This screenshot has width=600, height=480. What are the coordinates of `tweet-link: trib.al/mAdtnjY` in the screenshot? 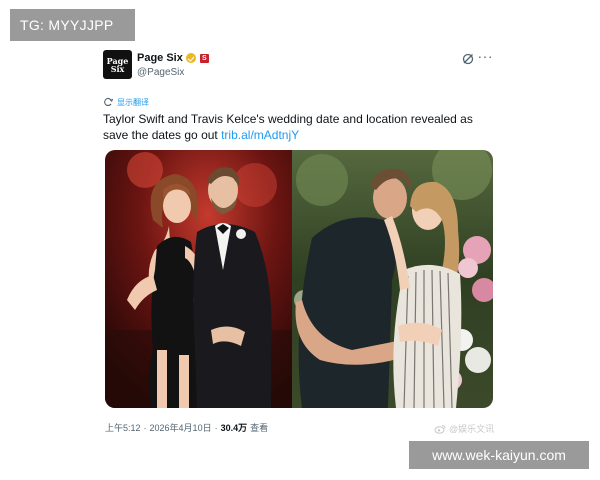 It's located at (260, 135).